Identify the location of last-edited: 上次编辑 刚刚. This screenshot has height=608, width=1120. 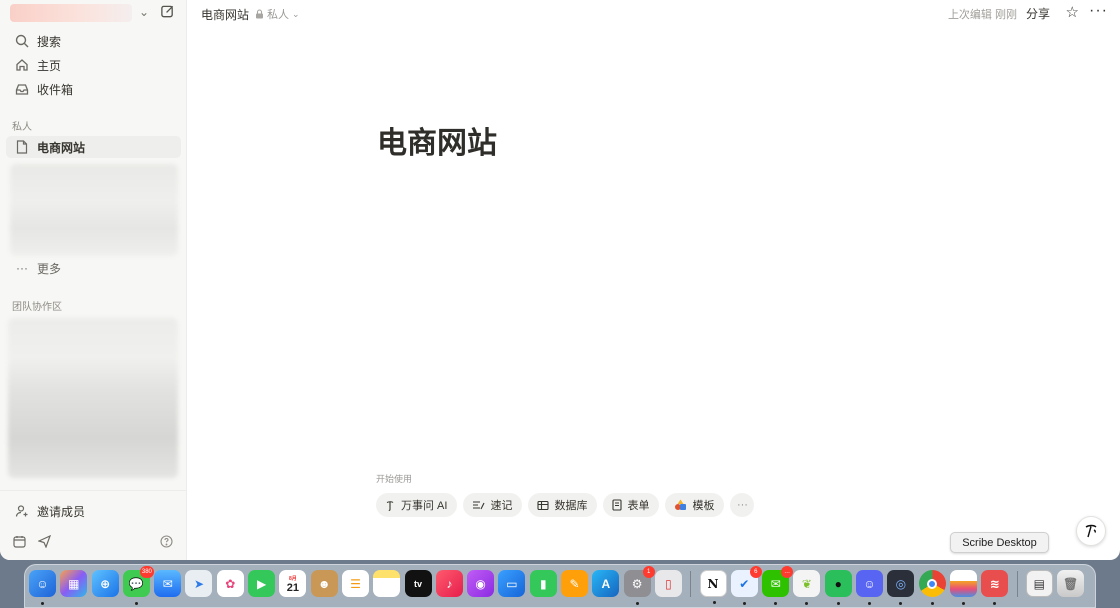
(982, 15).